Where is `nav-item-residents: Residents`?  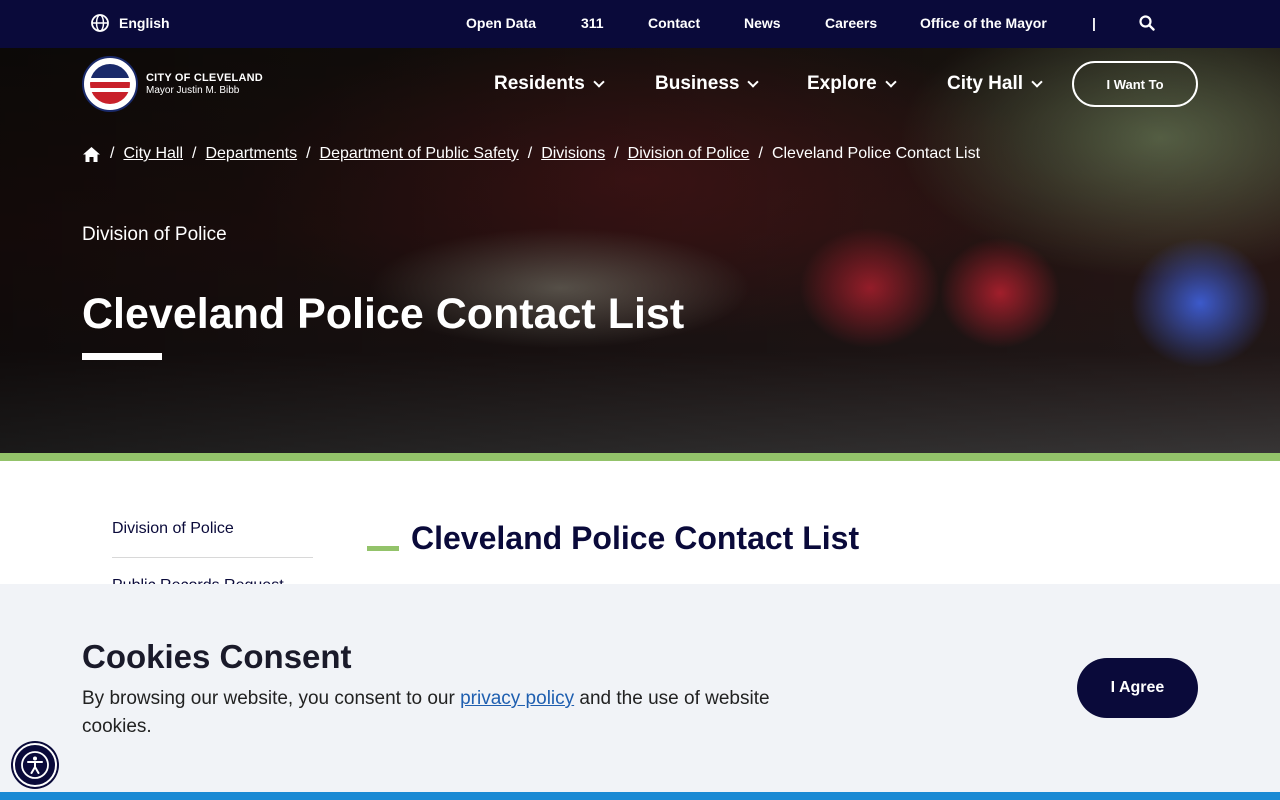
nav-item-residents: Residents is located at coordinates (549, 84).